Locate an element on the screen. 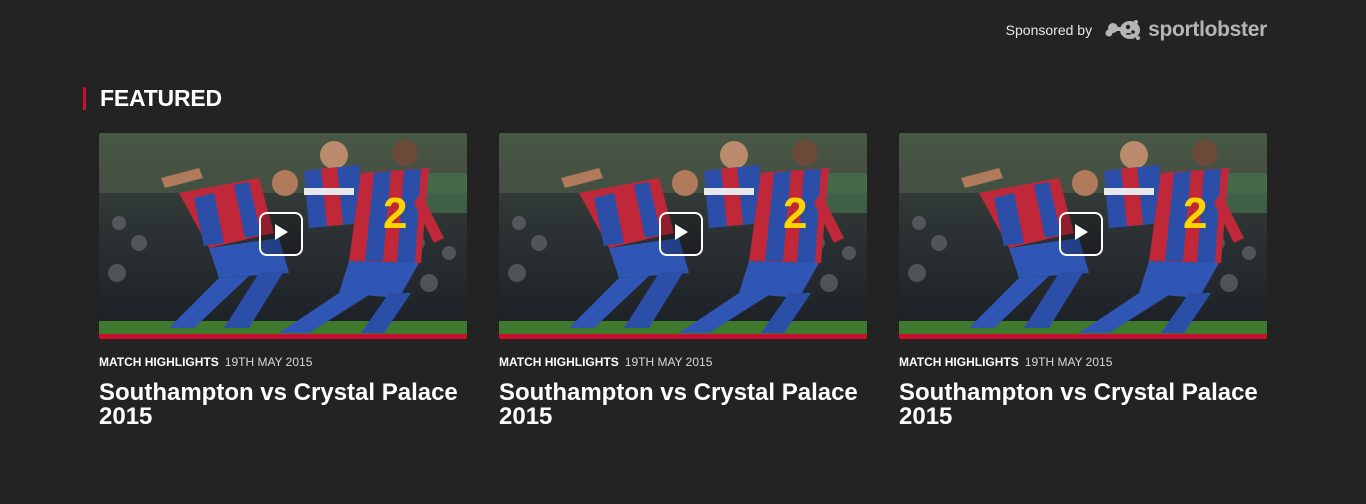 The width and height of the screenshot is (1366, 504). lobster-icon is located at coordinates (1124, 30).